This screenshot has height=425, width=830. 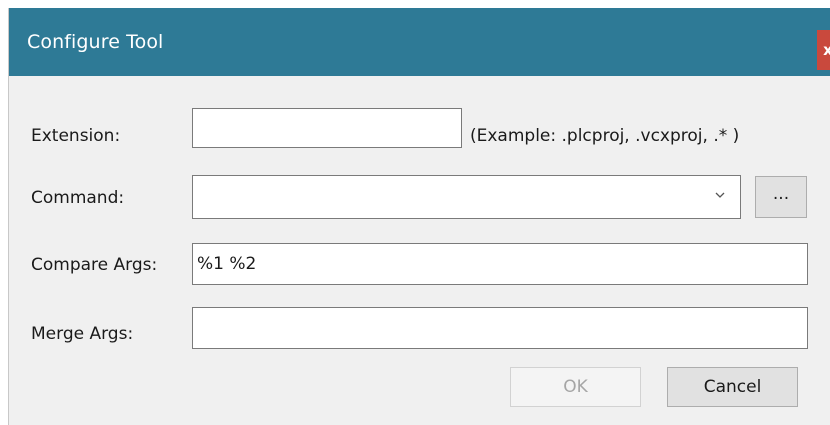 What do you see at coordinates (466, 197) in the screenshot?
I see `command-combobox` at bounding box center [466, 197].